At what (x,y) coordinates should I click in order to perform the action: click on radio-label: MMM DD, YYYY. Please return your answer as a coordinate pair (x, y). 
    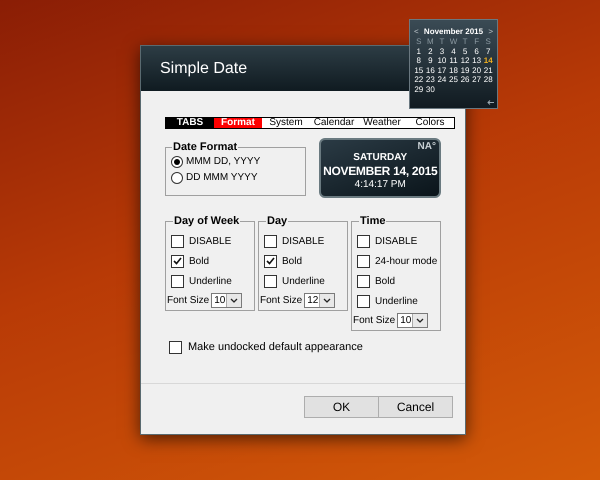
    Looking at the image, I should click on (223, 162).